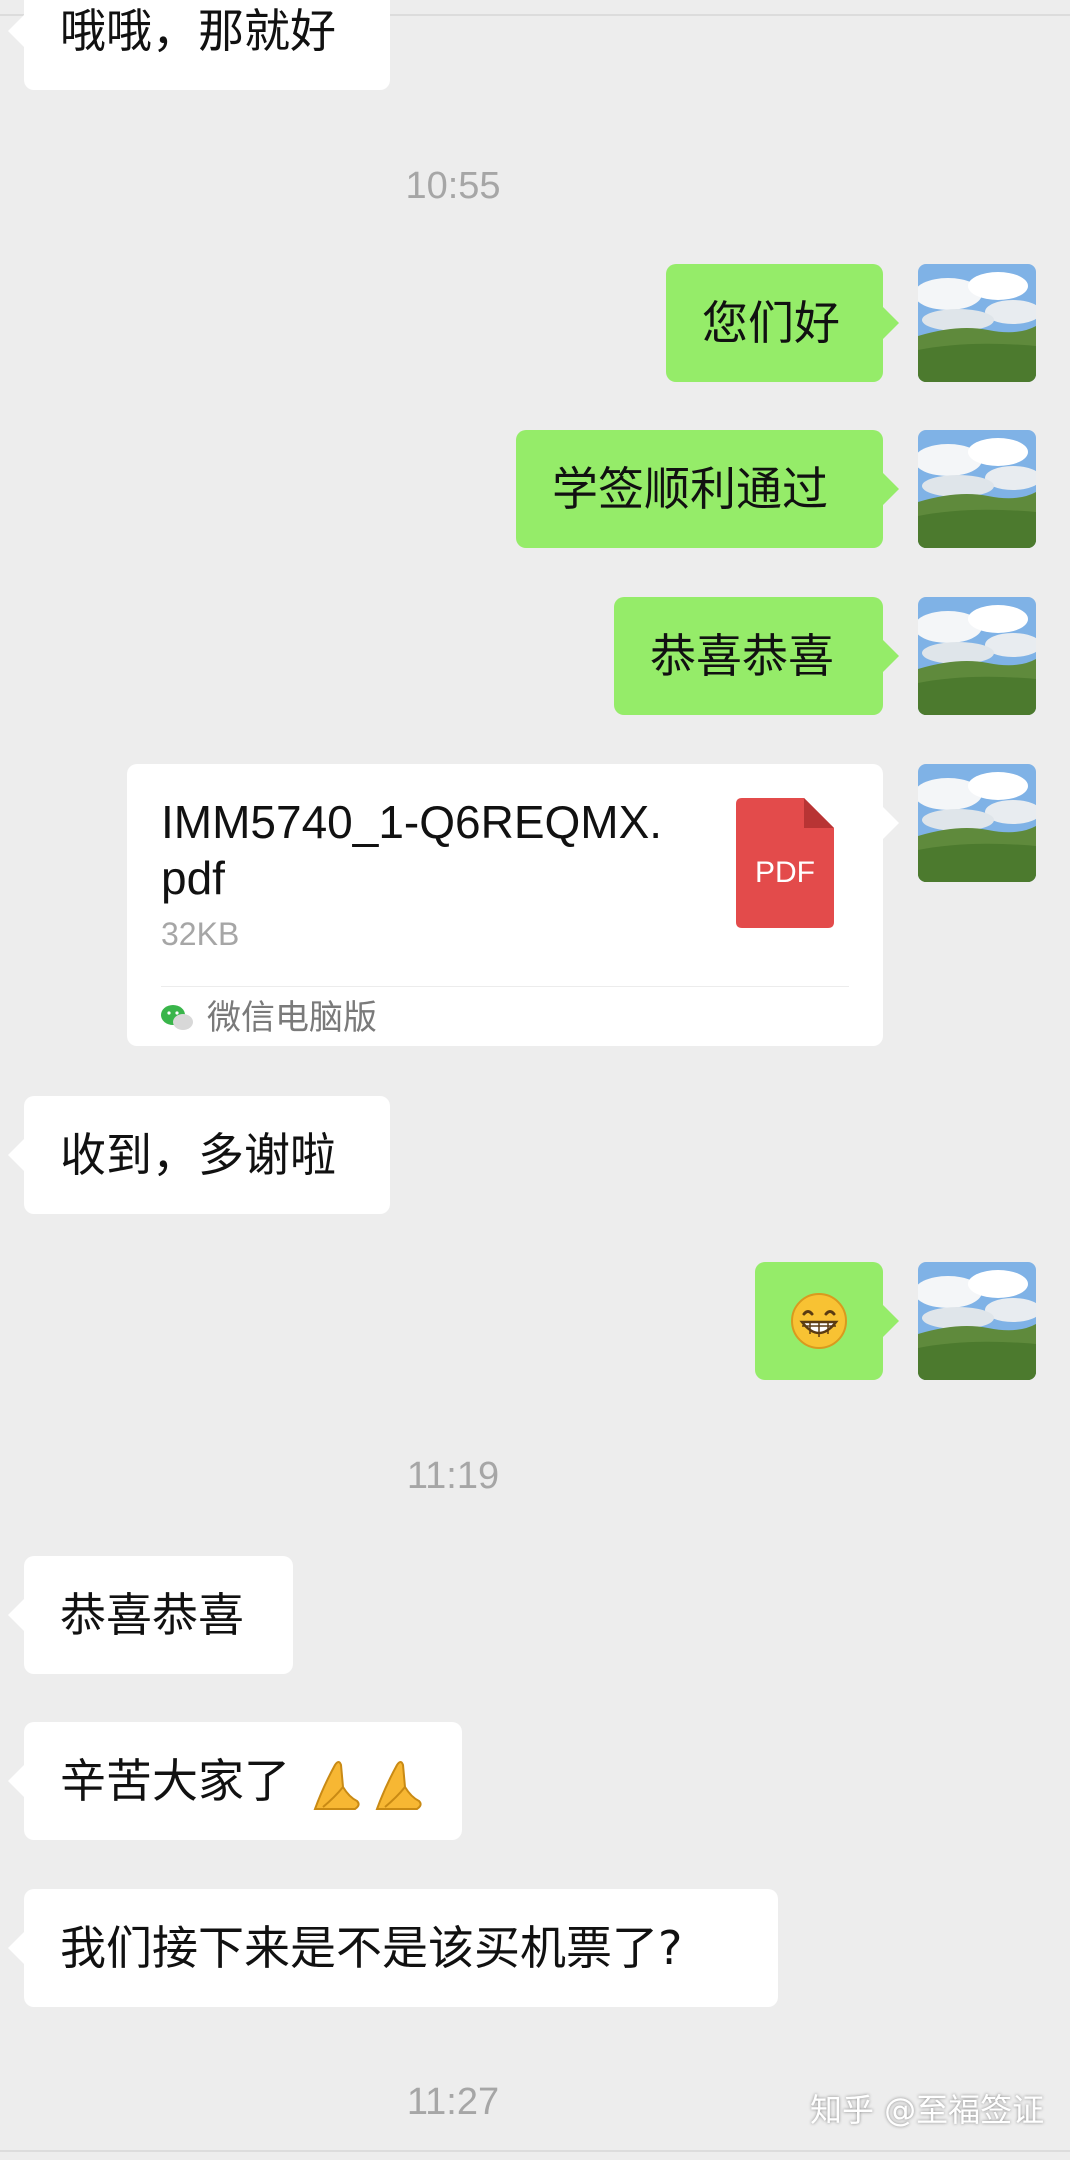 This screenshot has width=1070, height=2160. I want to click on bottom-divider, so click(535, 2151).